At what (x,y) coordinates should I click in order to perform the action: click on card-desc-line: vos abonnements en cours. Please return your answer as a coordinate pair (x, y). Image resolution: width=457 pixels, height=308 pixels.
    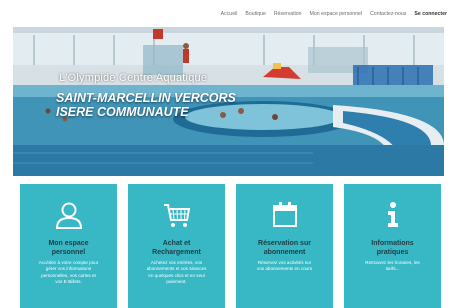
    Looking at the image, I should click on (284, 269).